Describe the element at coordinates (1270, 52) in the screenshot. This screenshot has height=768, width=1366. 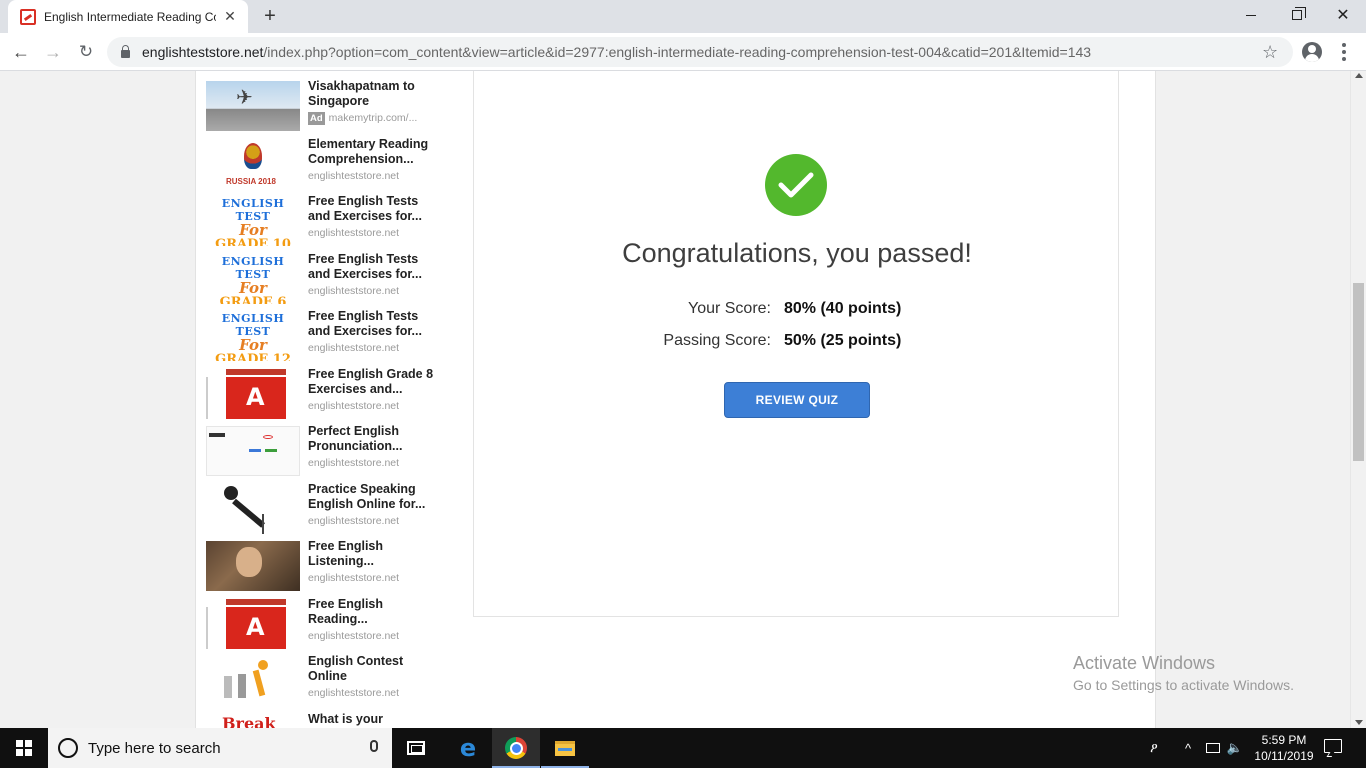
I see `bookmark-star-icon: ☆` at that location.